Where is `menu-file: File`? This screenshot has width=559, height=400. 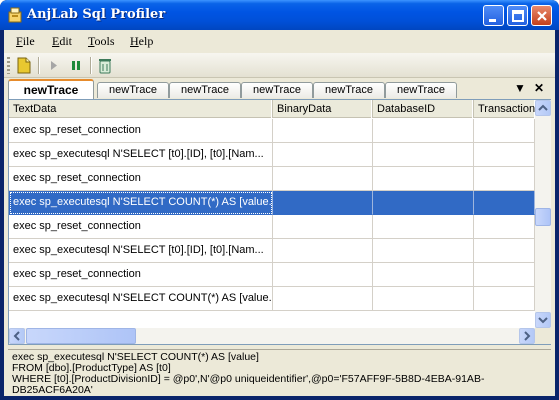 menu-file: File is located at coordinates (25, 41).